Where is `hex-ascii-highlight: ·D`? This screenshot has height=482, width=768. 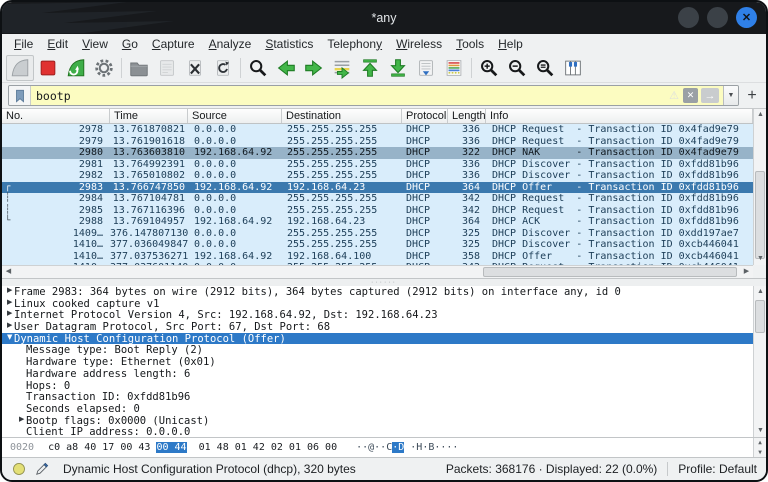 hex-ascii-highlight: ·D is located at coordinates (398, 447).